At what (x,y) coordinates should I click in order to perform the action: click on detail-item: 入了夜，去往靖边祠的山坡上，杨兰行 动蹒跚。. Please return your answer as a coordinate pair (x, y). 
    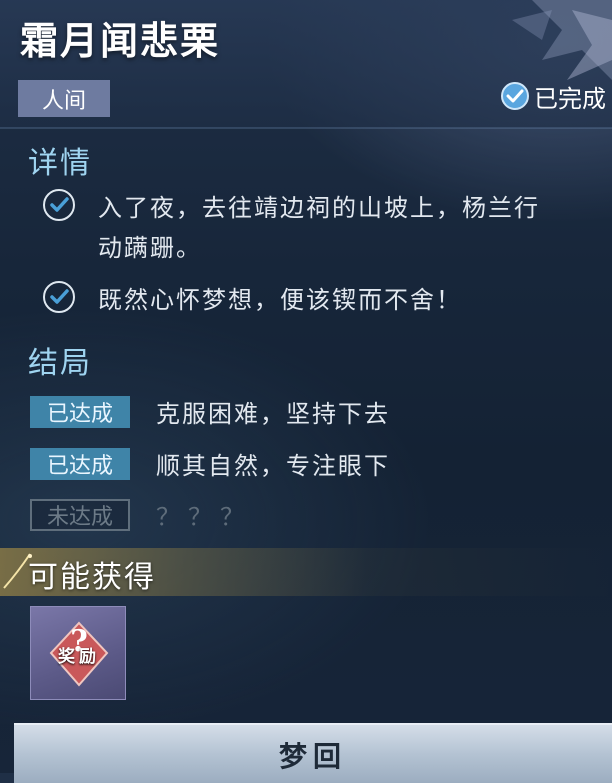
    Looking at the image, I should click on (325, 228).